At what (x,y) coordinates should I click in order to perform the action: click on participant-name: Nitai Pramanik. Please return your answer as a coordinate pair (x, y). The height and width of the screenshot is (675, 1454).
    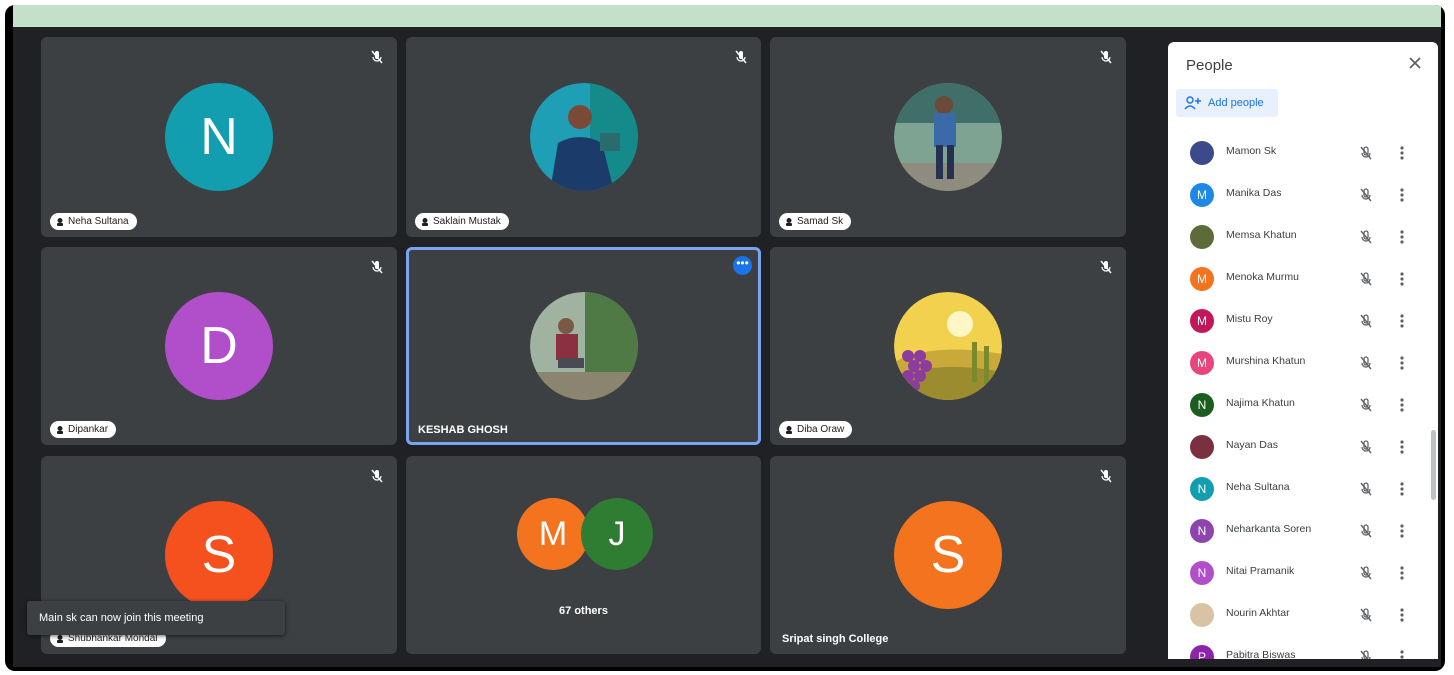
    Looking at the image, I should click on (1260, 571).